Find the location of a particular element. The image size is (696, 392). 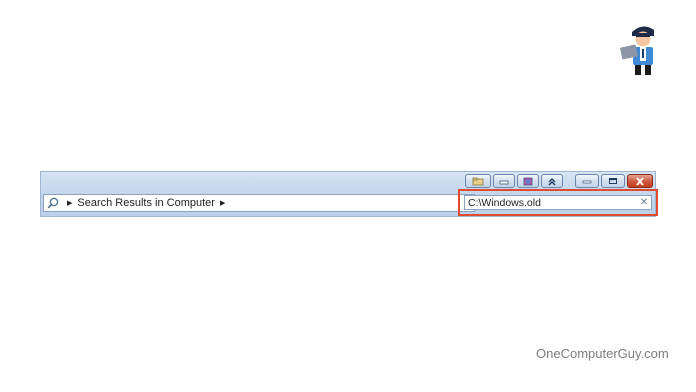

search-box-highlight: ✕ is located at coordinates (558, 202).